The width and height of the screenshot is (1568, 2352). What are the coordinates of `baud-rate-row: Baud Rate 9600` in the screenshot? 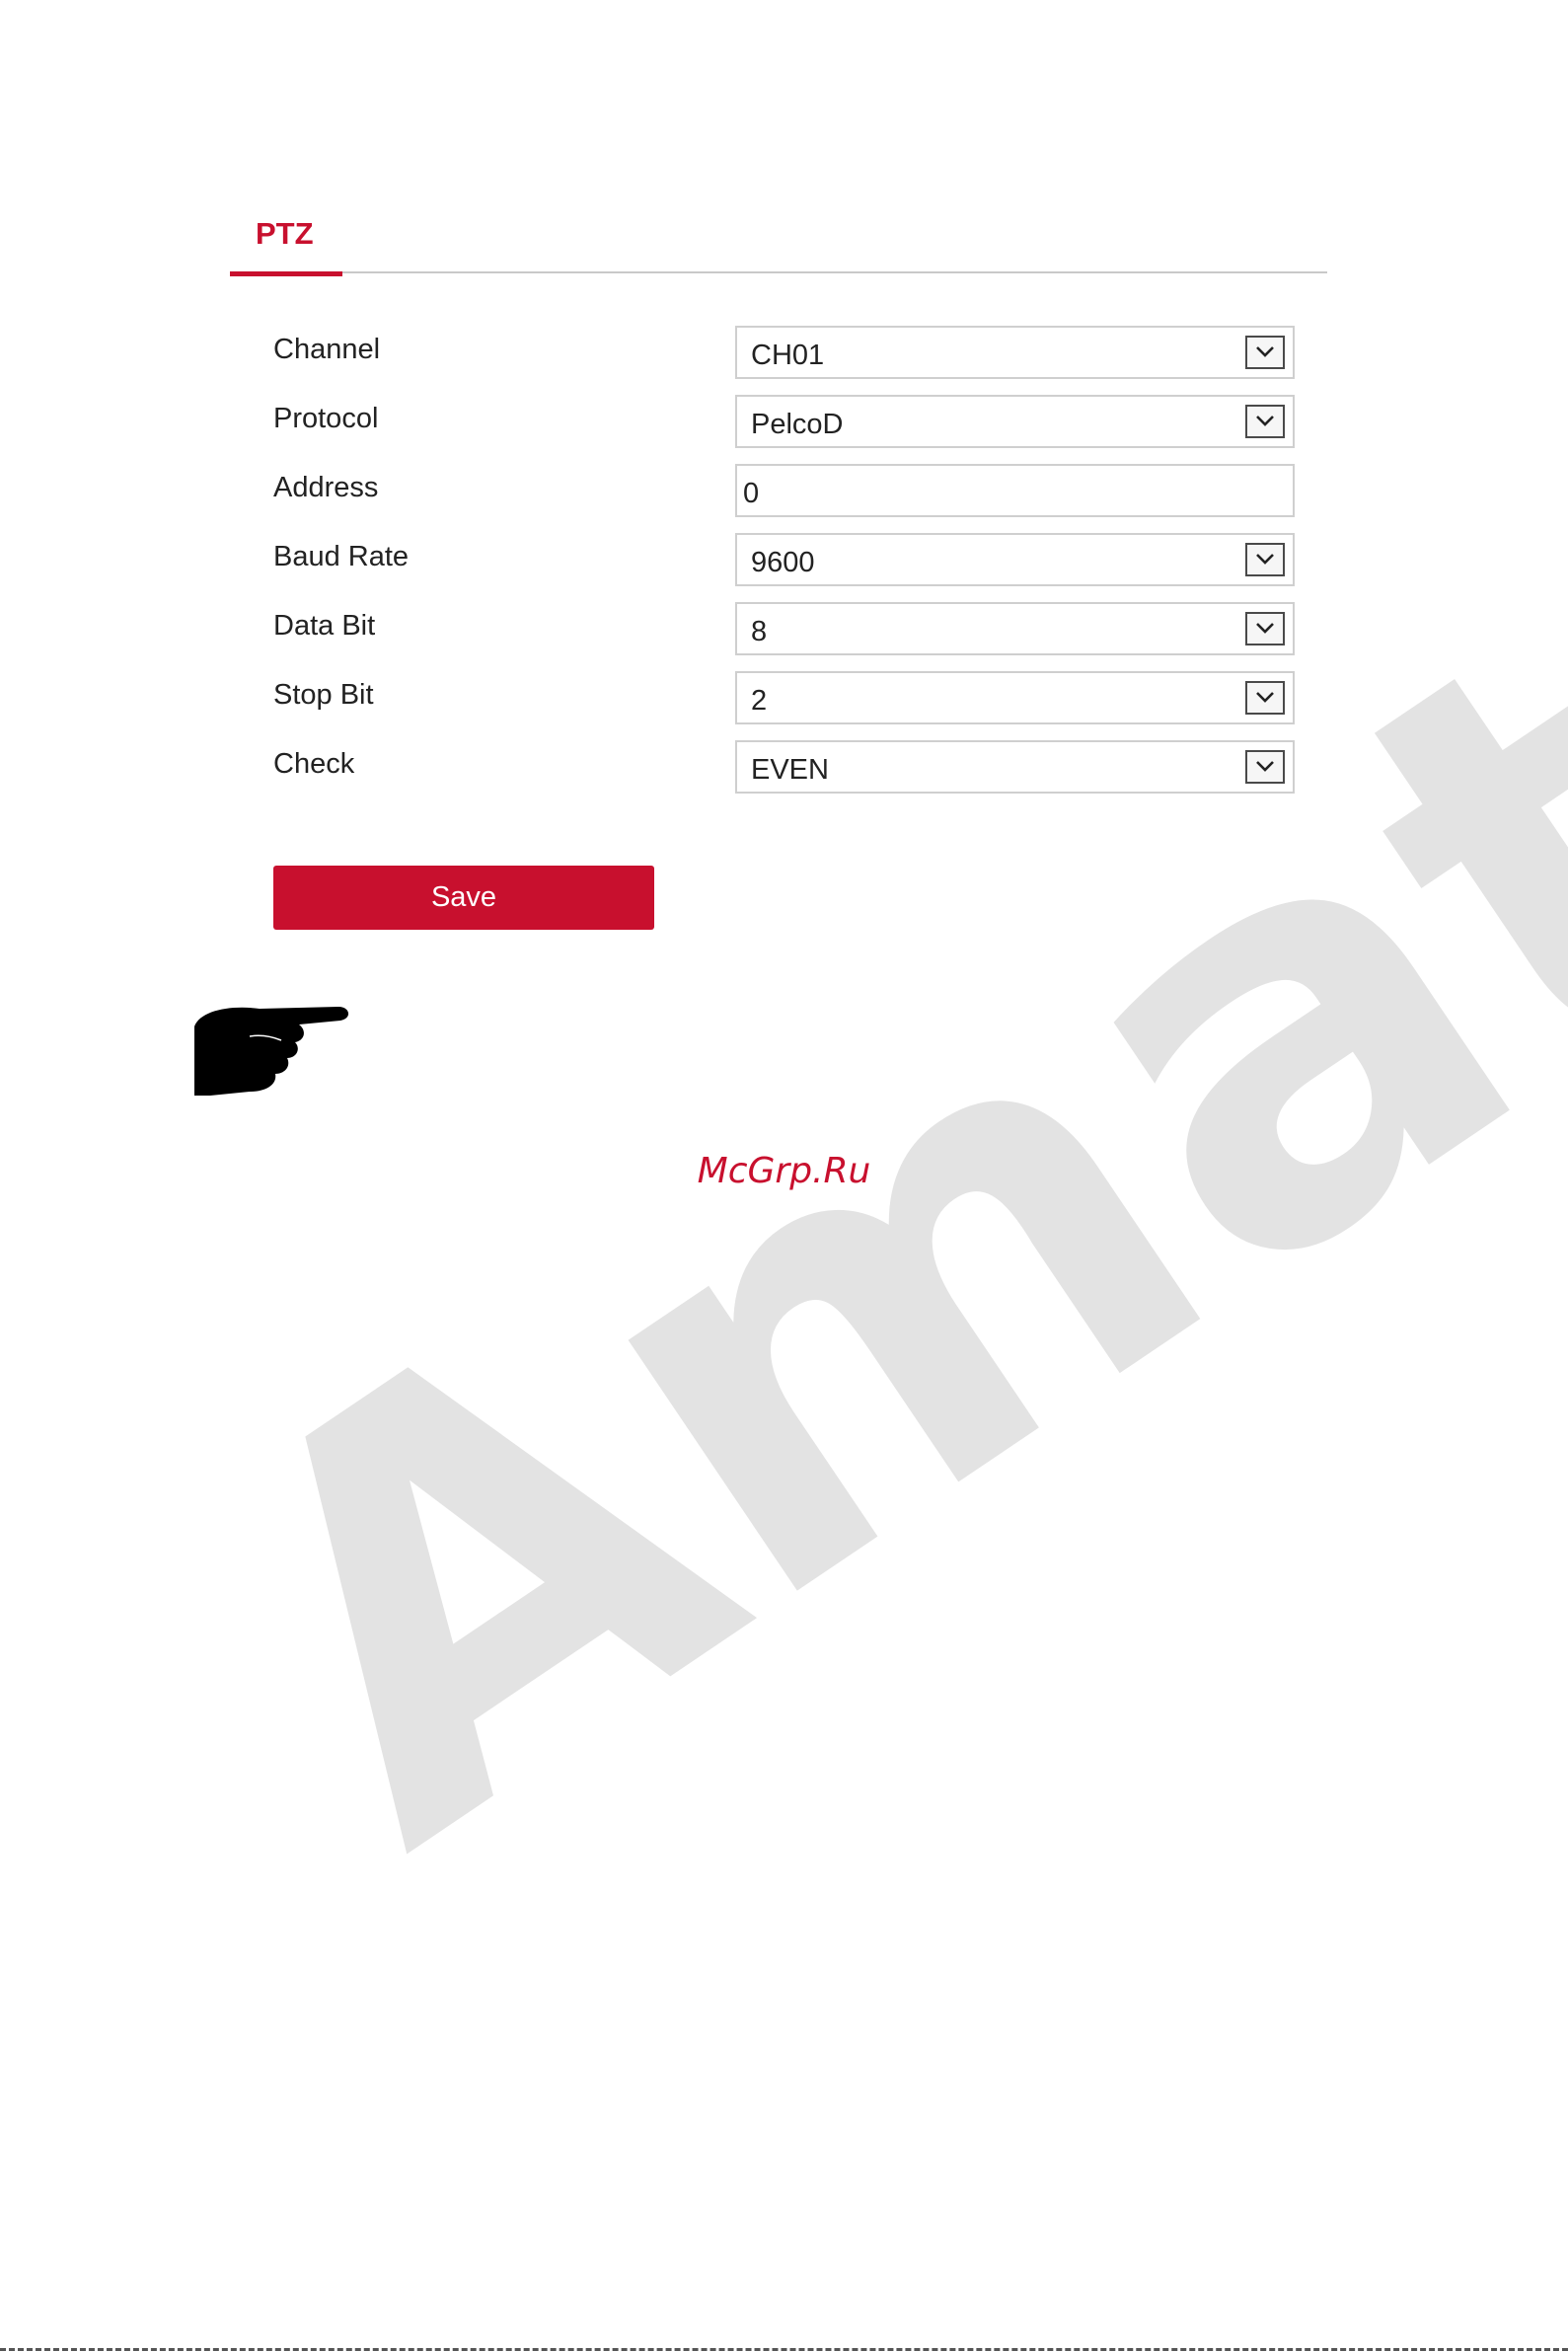 It's located at (787, 567).